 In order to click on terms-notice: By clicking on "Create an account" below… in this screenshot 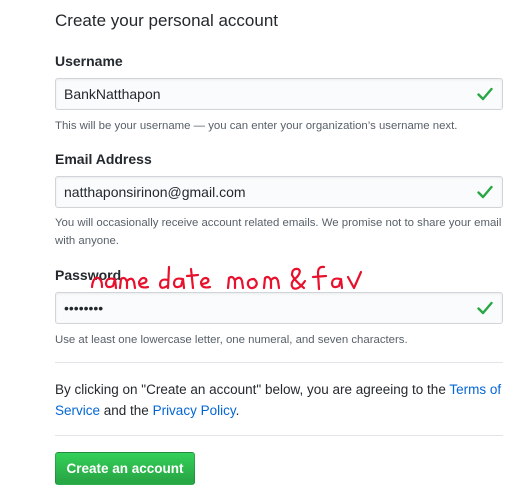, I will do `click(281, 400)`.